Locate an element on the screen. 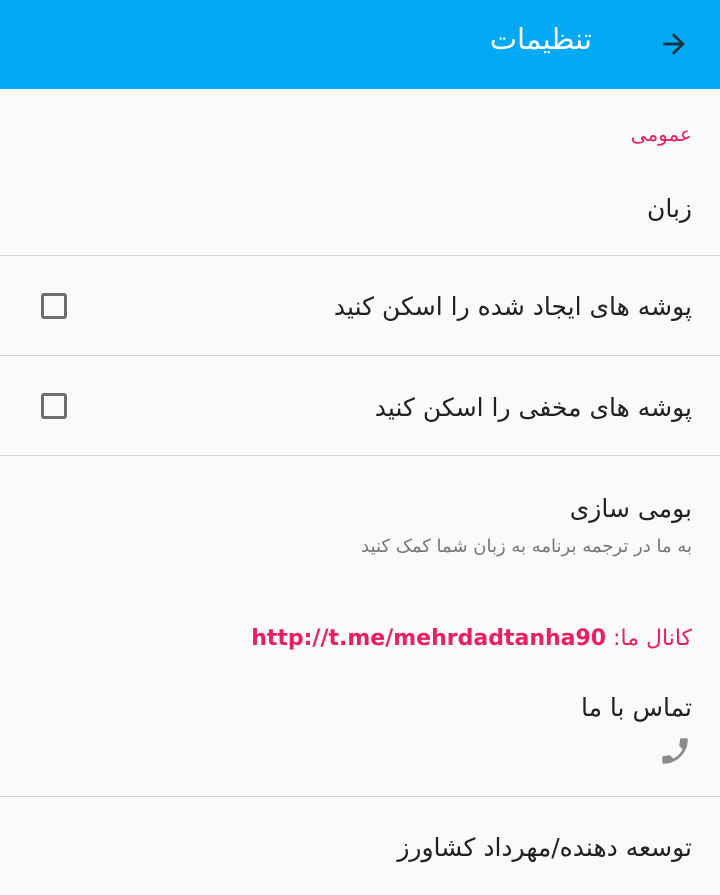 Image resolution: width=720 pixels, height=895 pixels. language-preference: زبان is located at coordinates (669, 208).